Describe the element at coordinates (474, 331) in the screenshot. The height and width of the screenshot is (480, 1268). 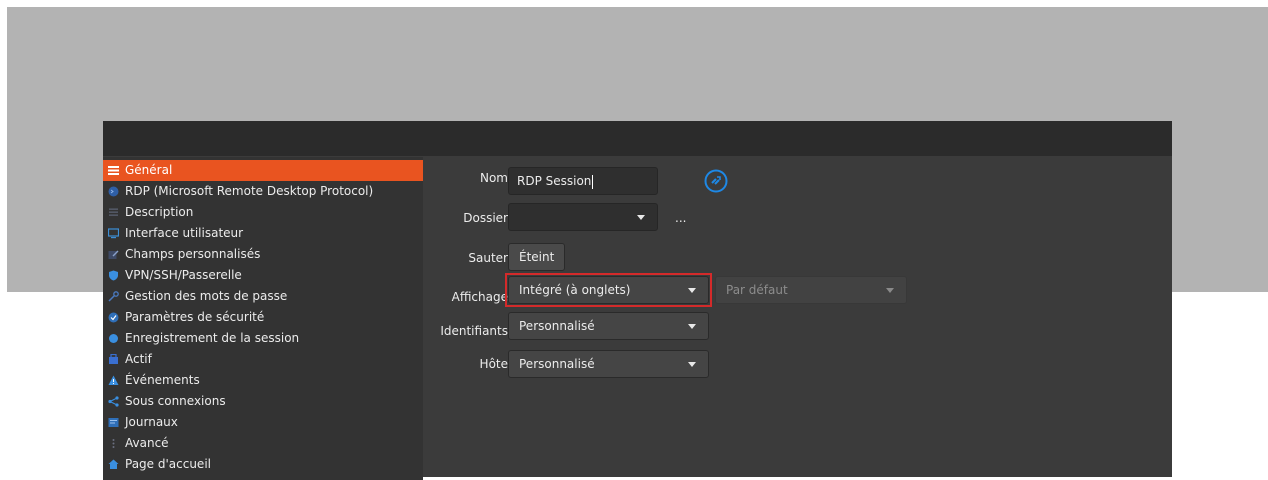
I see `identifiants-label: Identifiants` at that location.